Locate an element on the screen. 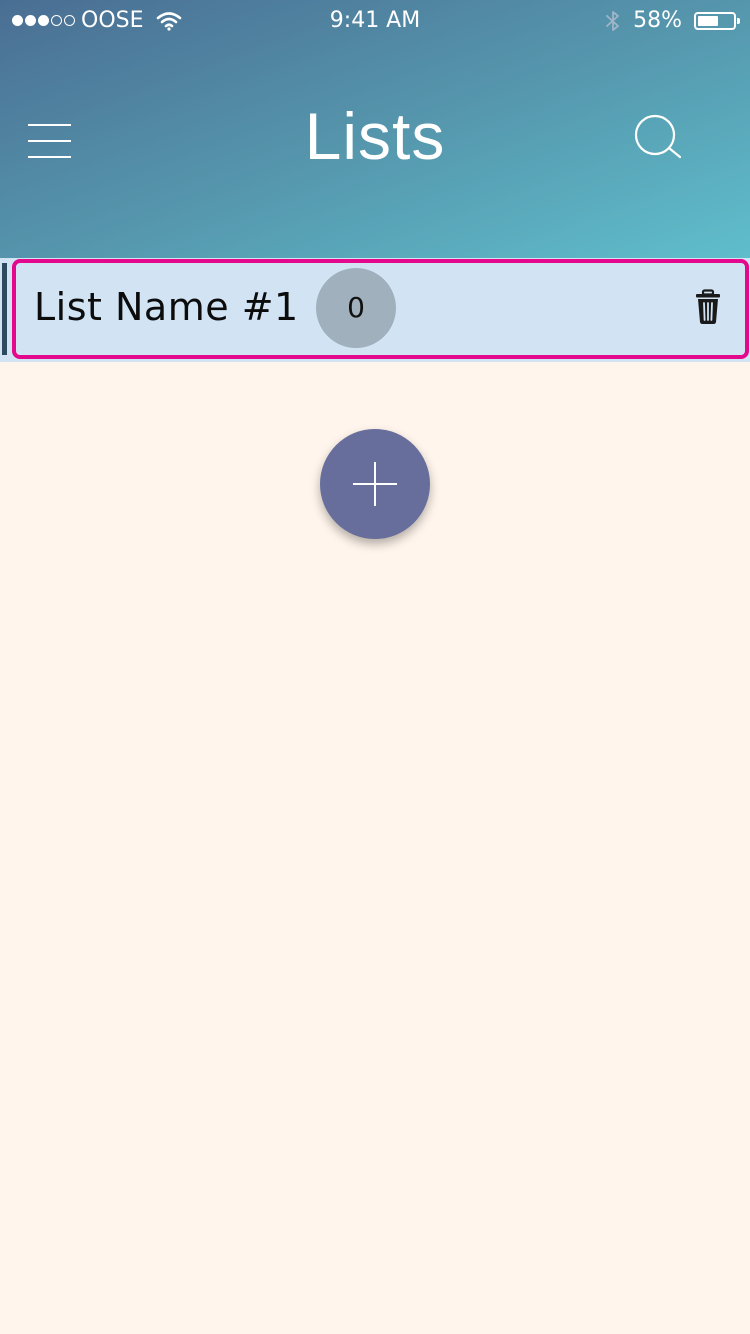 The width and height of the screenshot is (750, 1334). plus-icon is located at coordinates (375, 484).